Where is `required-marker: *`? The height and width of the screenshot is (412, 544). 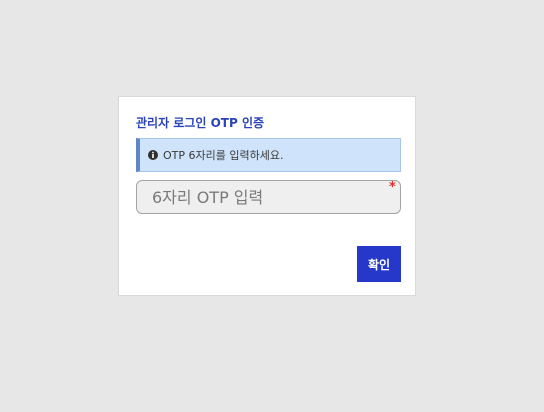
required-marker: * is located at coordinates (392, 187).